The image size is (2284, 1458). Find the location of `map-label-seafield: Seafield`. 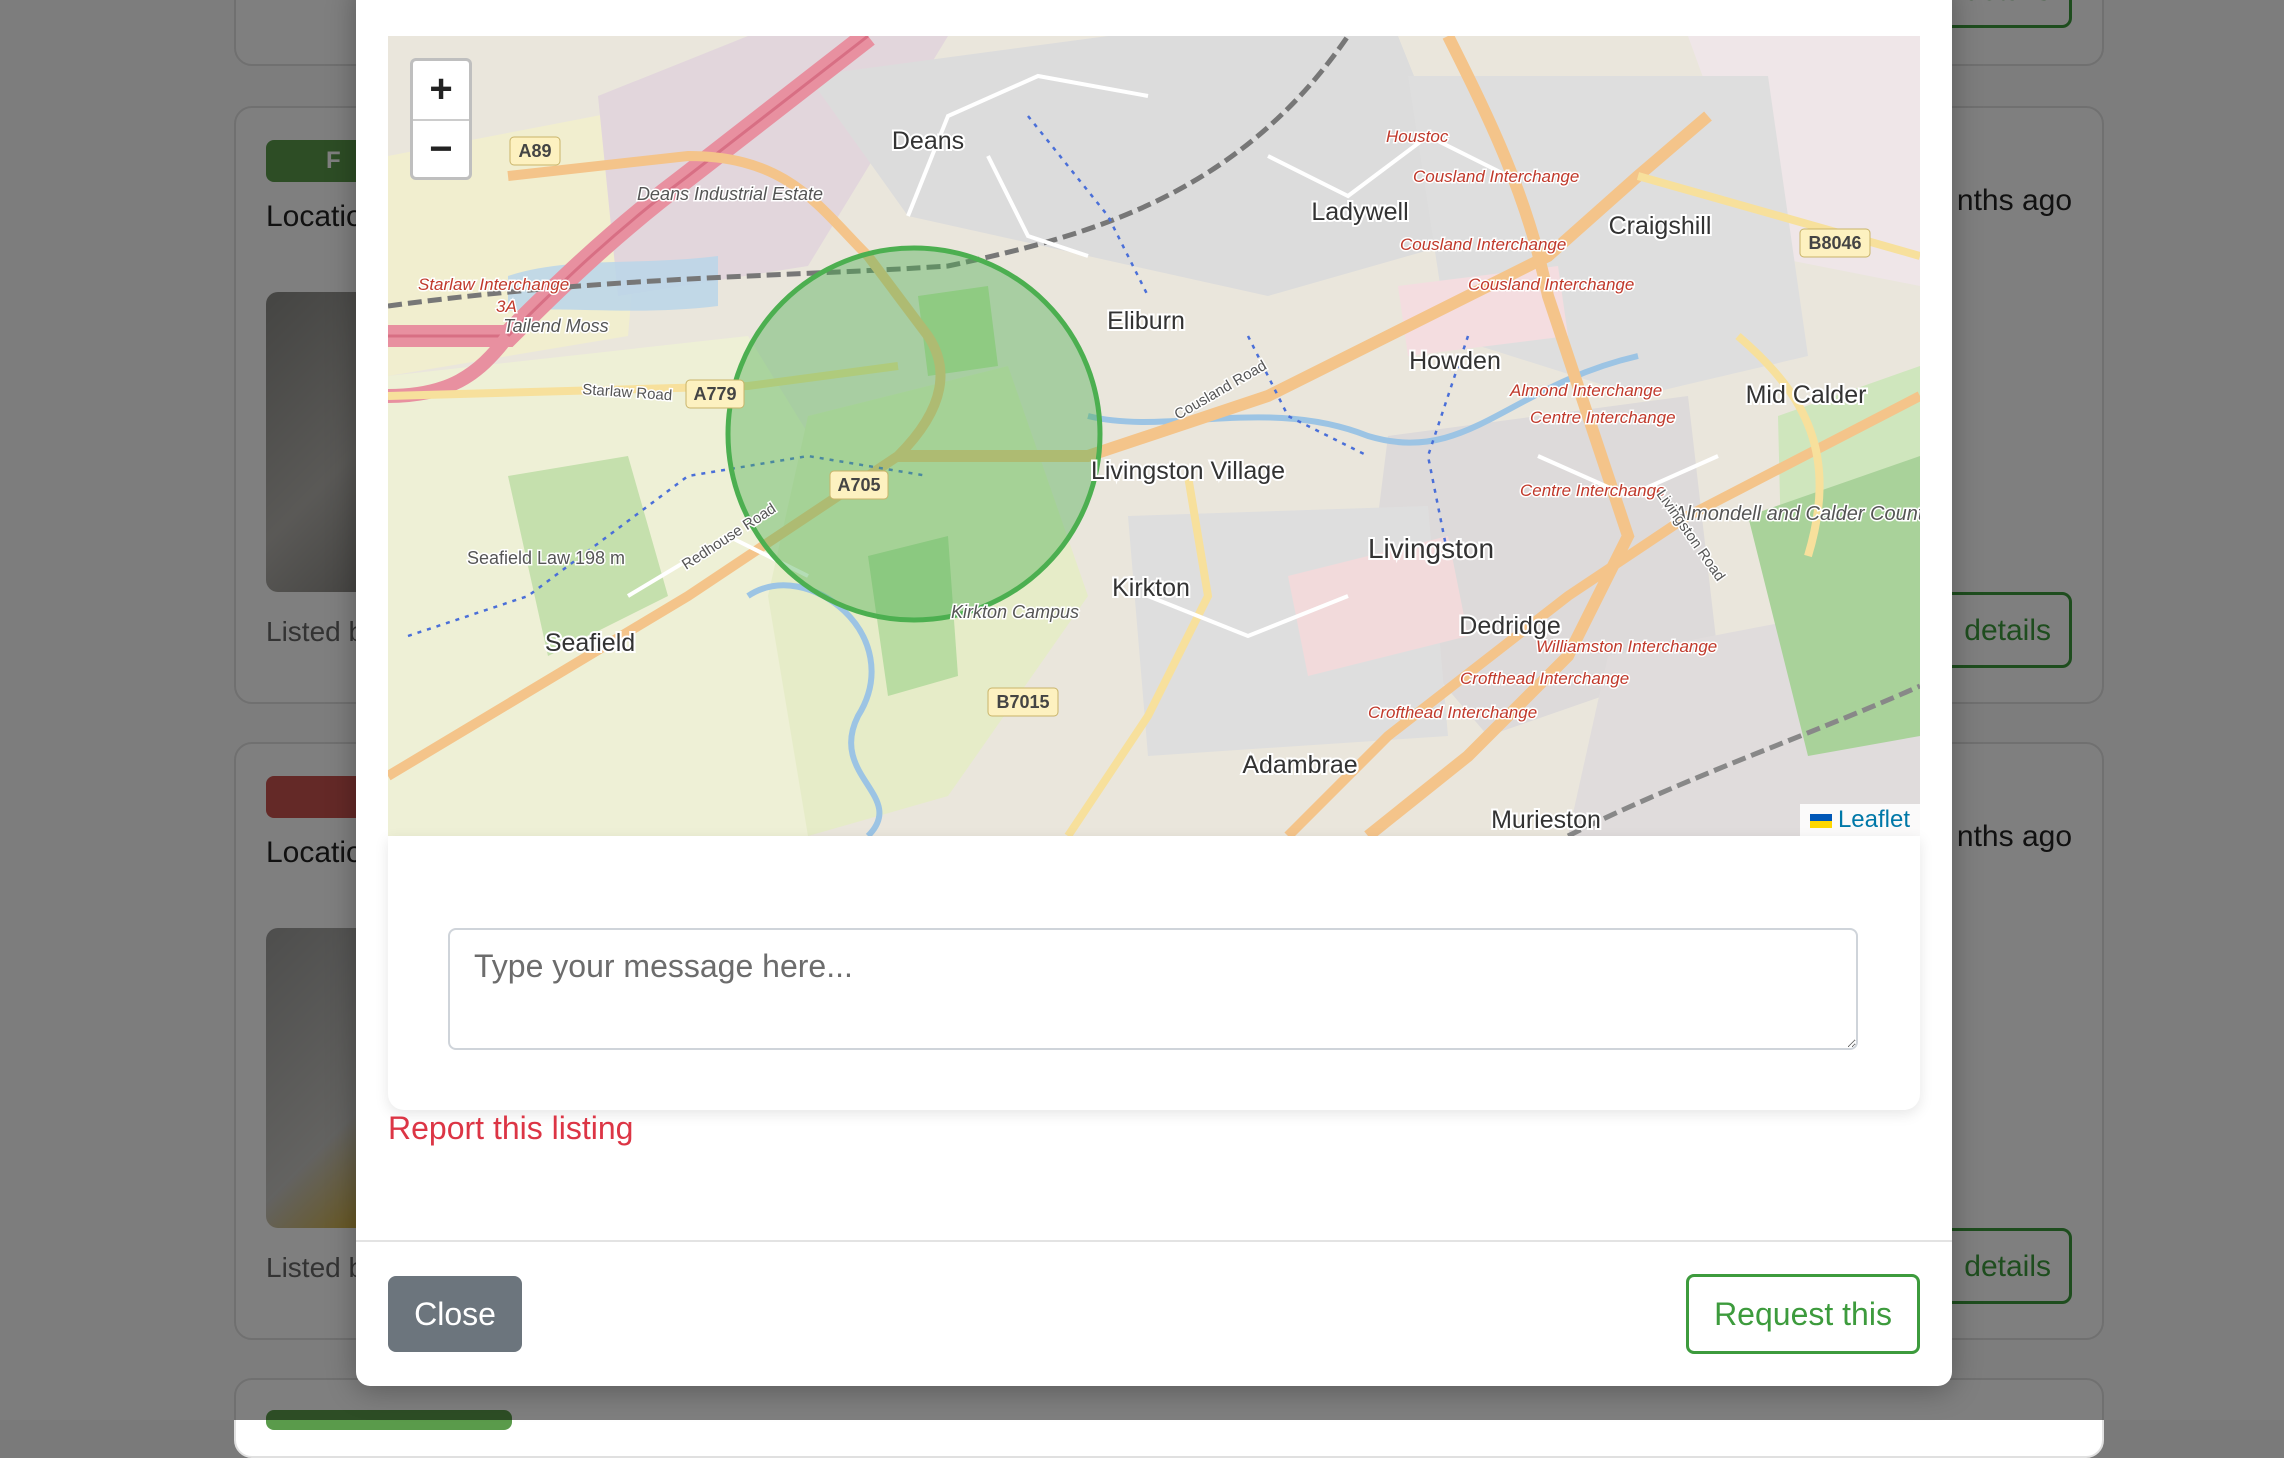

map-label-seafield: Seafield is located at coordinates (590, 643).